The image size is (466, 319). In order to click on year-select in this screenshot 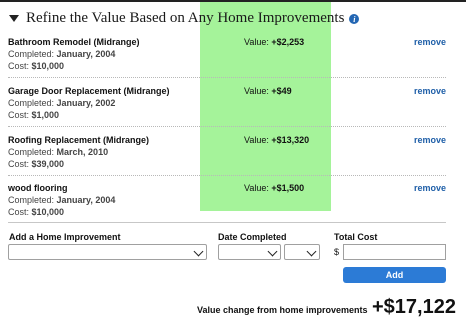, I will do `click(302, 252)`.